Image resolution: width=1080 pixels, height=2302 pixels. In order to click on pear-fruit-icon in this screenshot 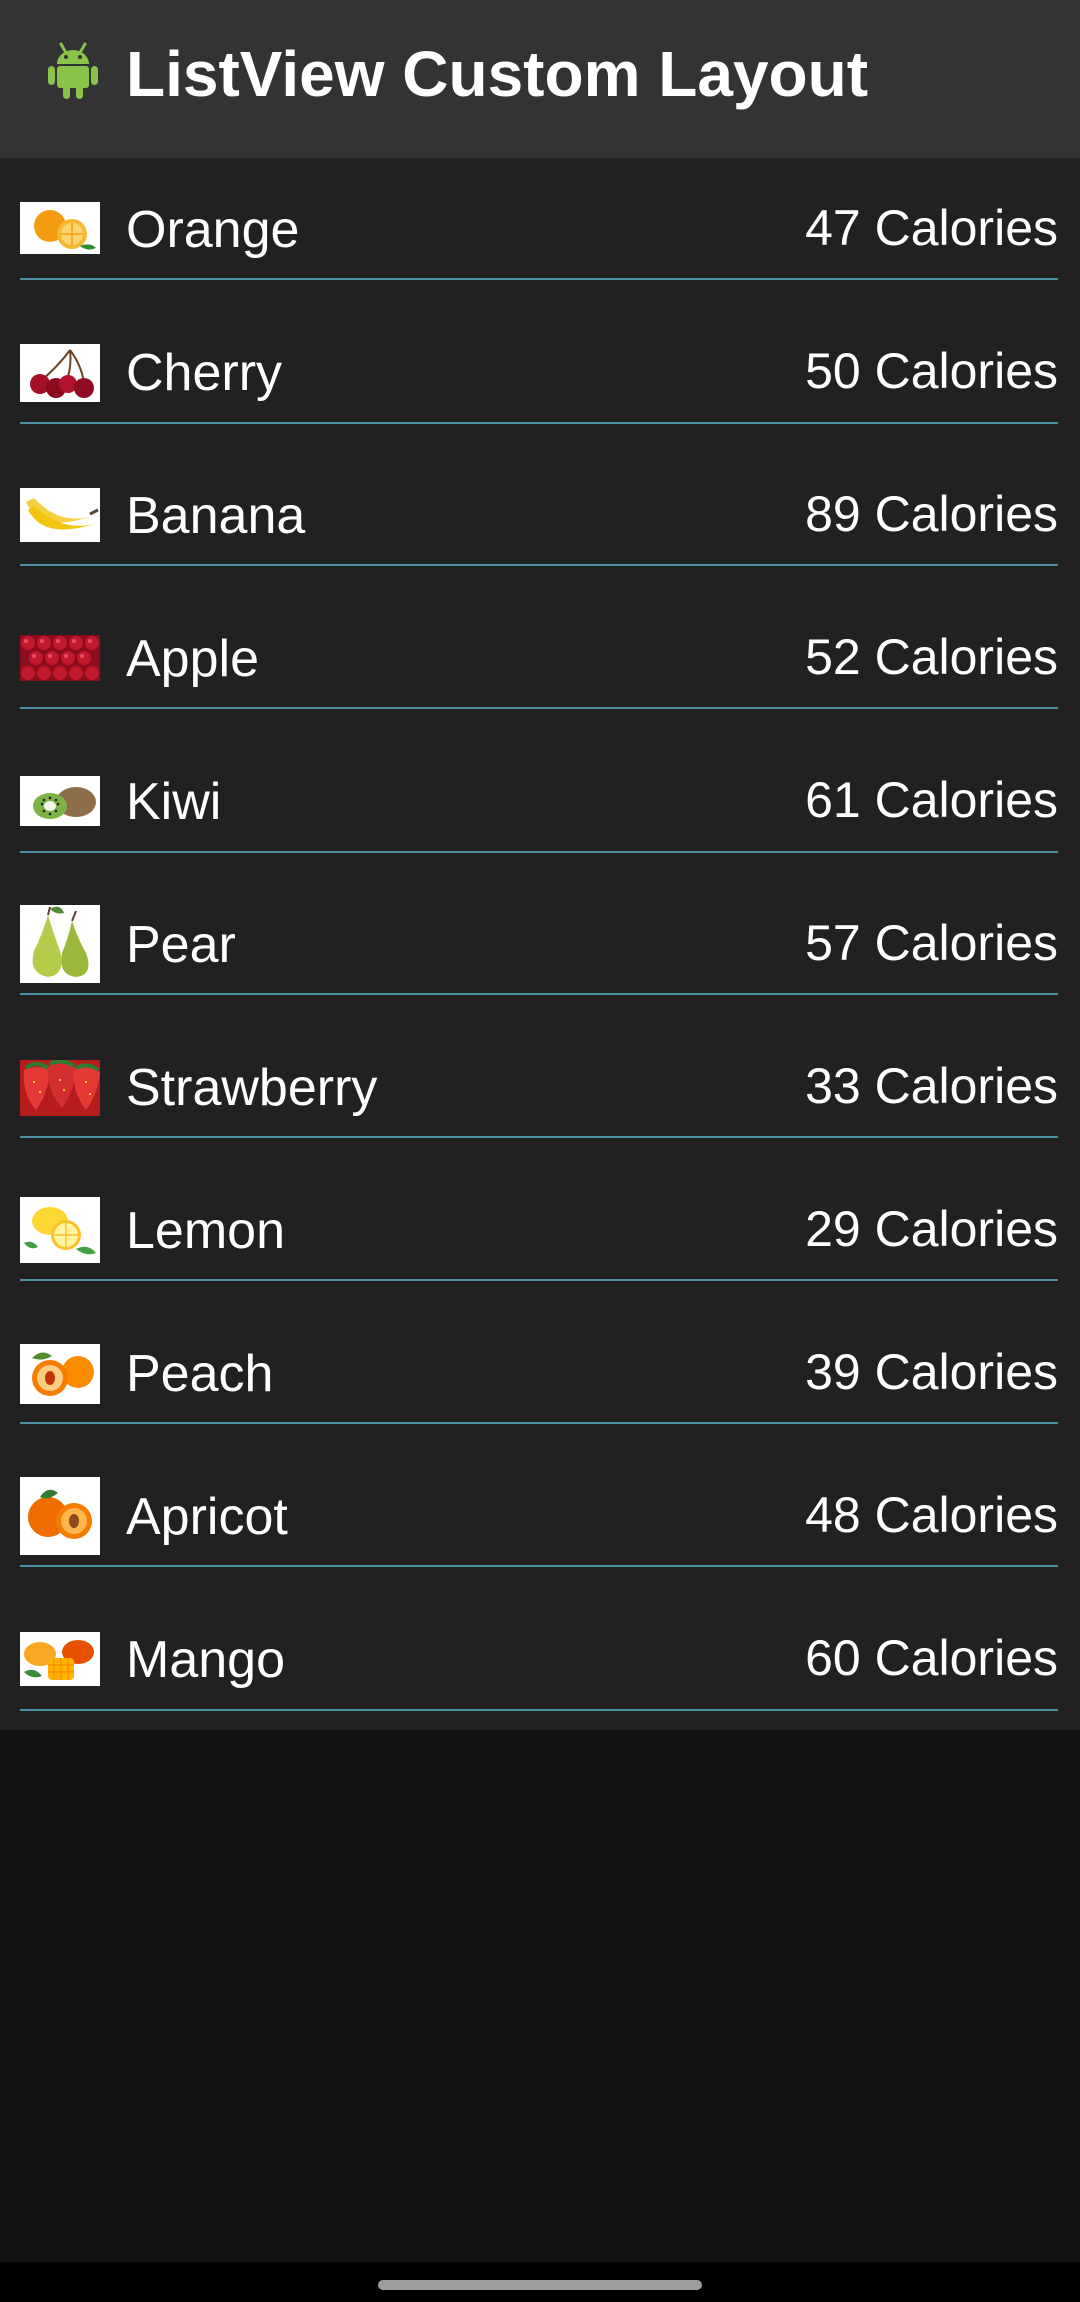, I will do `click(60, 944)`.